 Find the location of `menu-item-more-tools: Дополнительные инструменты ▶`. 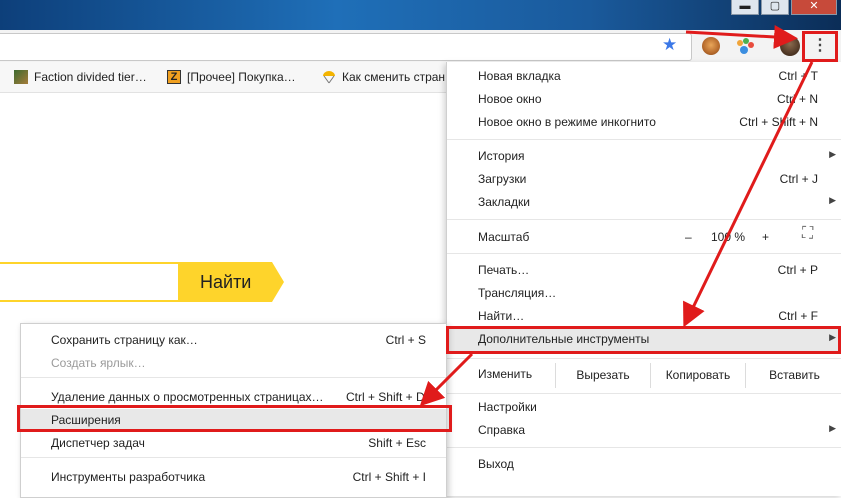

menu-item-more-tools: Дополнительные инструменты ▶ is located at coordinates (644, 340).